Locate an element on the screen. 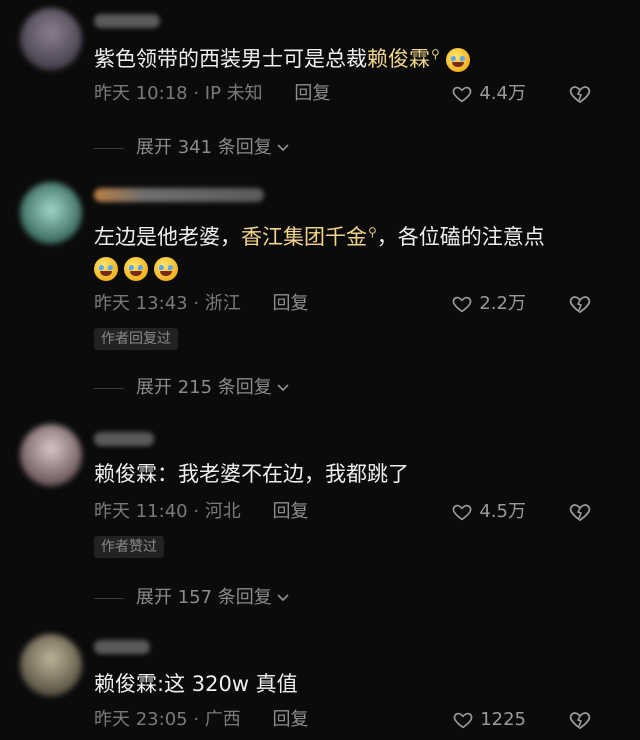 The image size is (640, 740). like-button: 1225 is located at coordinates (489, 720).